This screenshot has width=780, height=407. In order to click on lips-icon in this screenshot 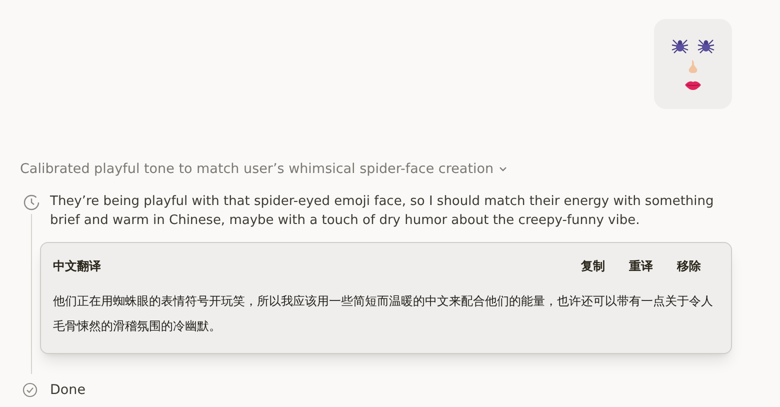, I will do `click(693, 85)`.